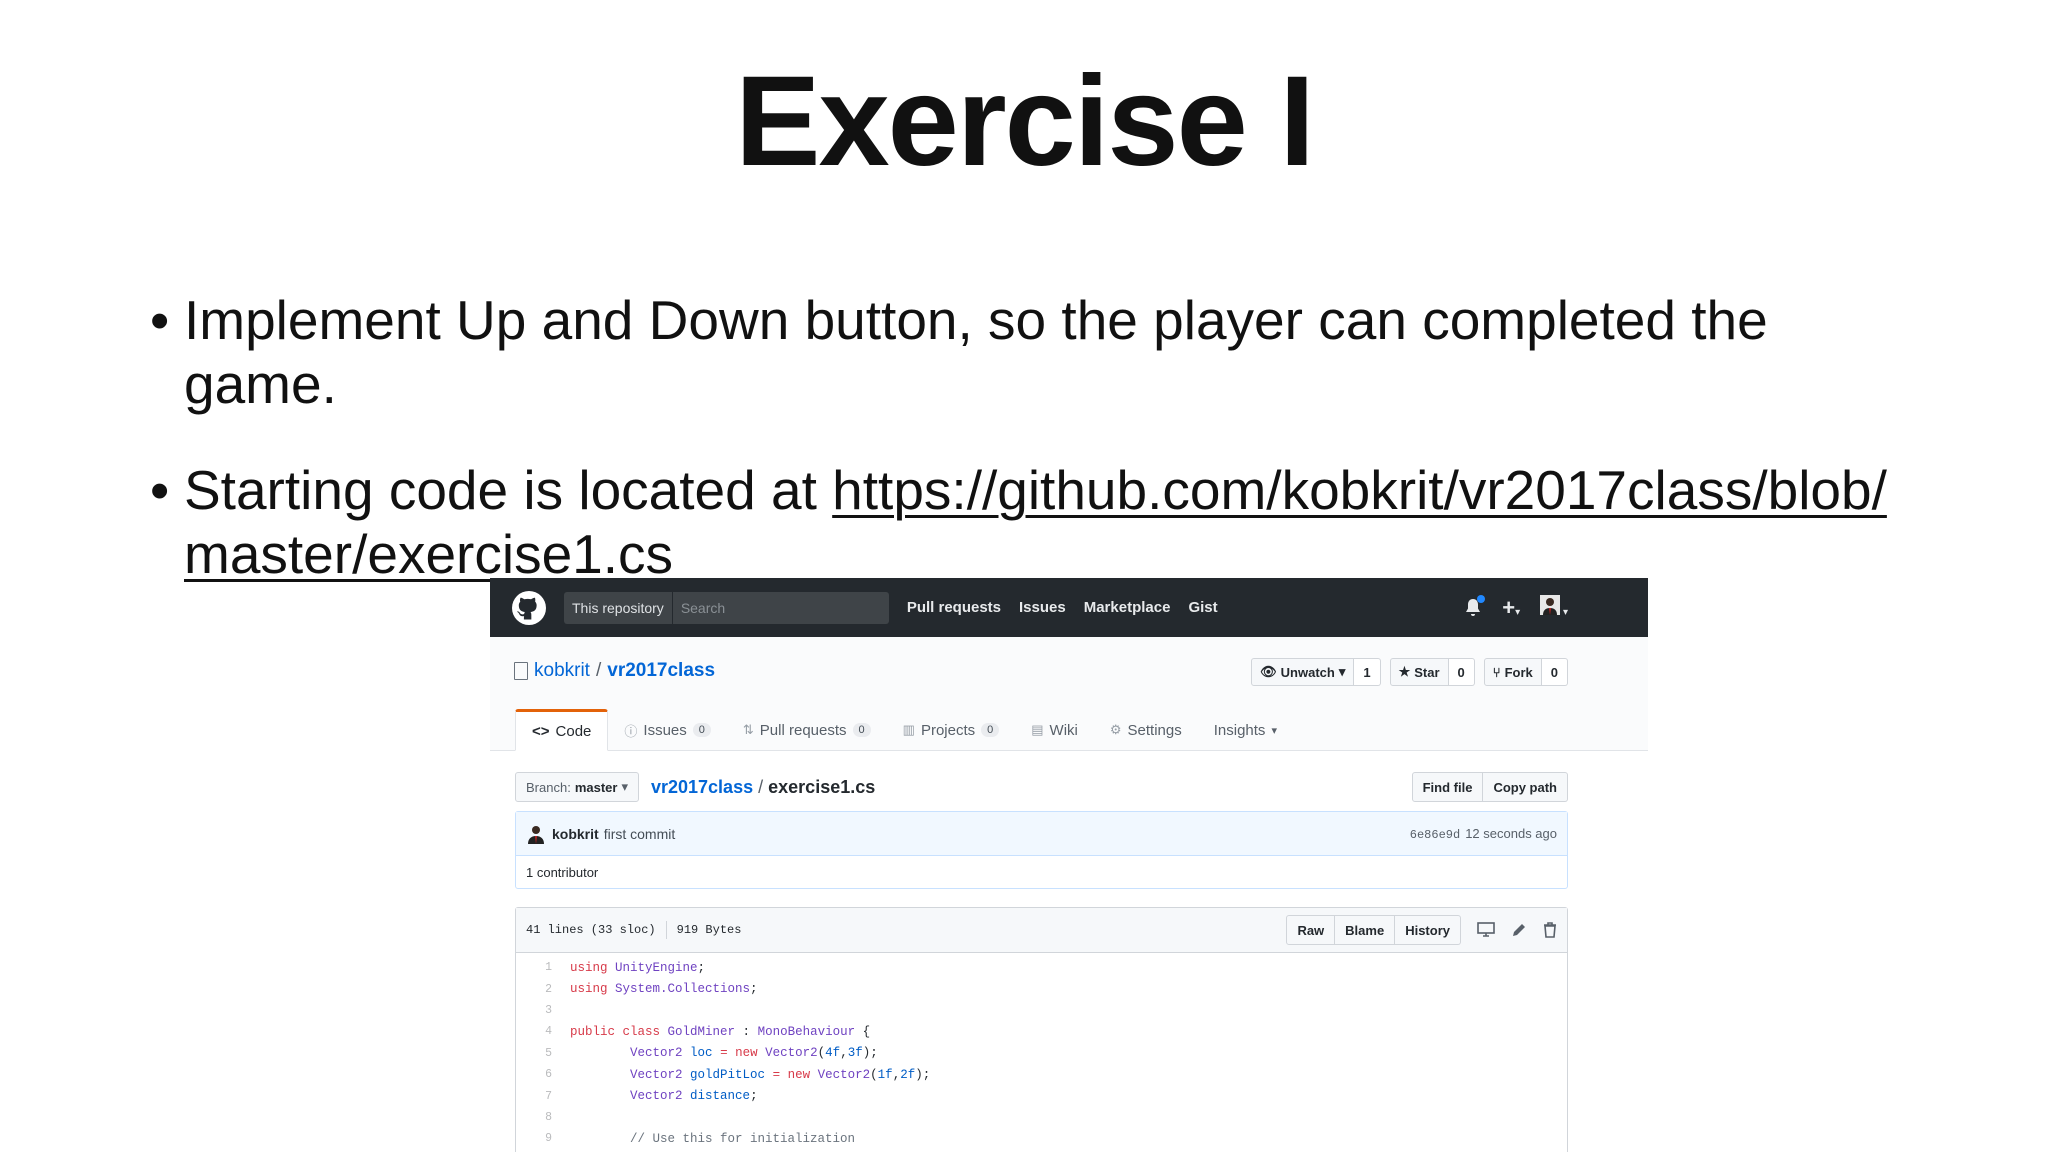  What do you see at coordinates (1303, 672) in the screenshot?
I see `unwatch-button: 👁 Unwatch ▾` at bounding box center [1303, 672].